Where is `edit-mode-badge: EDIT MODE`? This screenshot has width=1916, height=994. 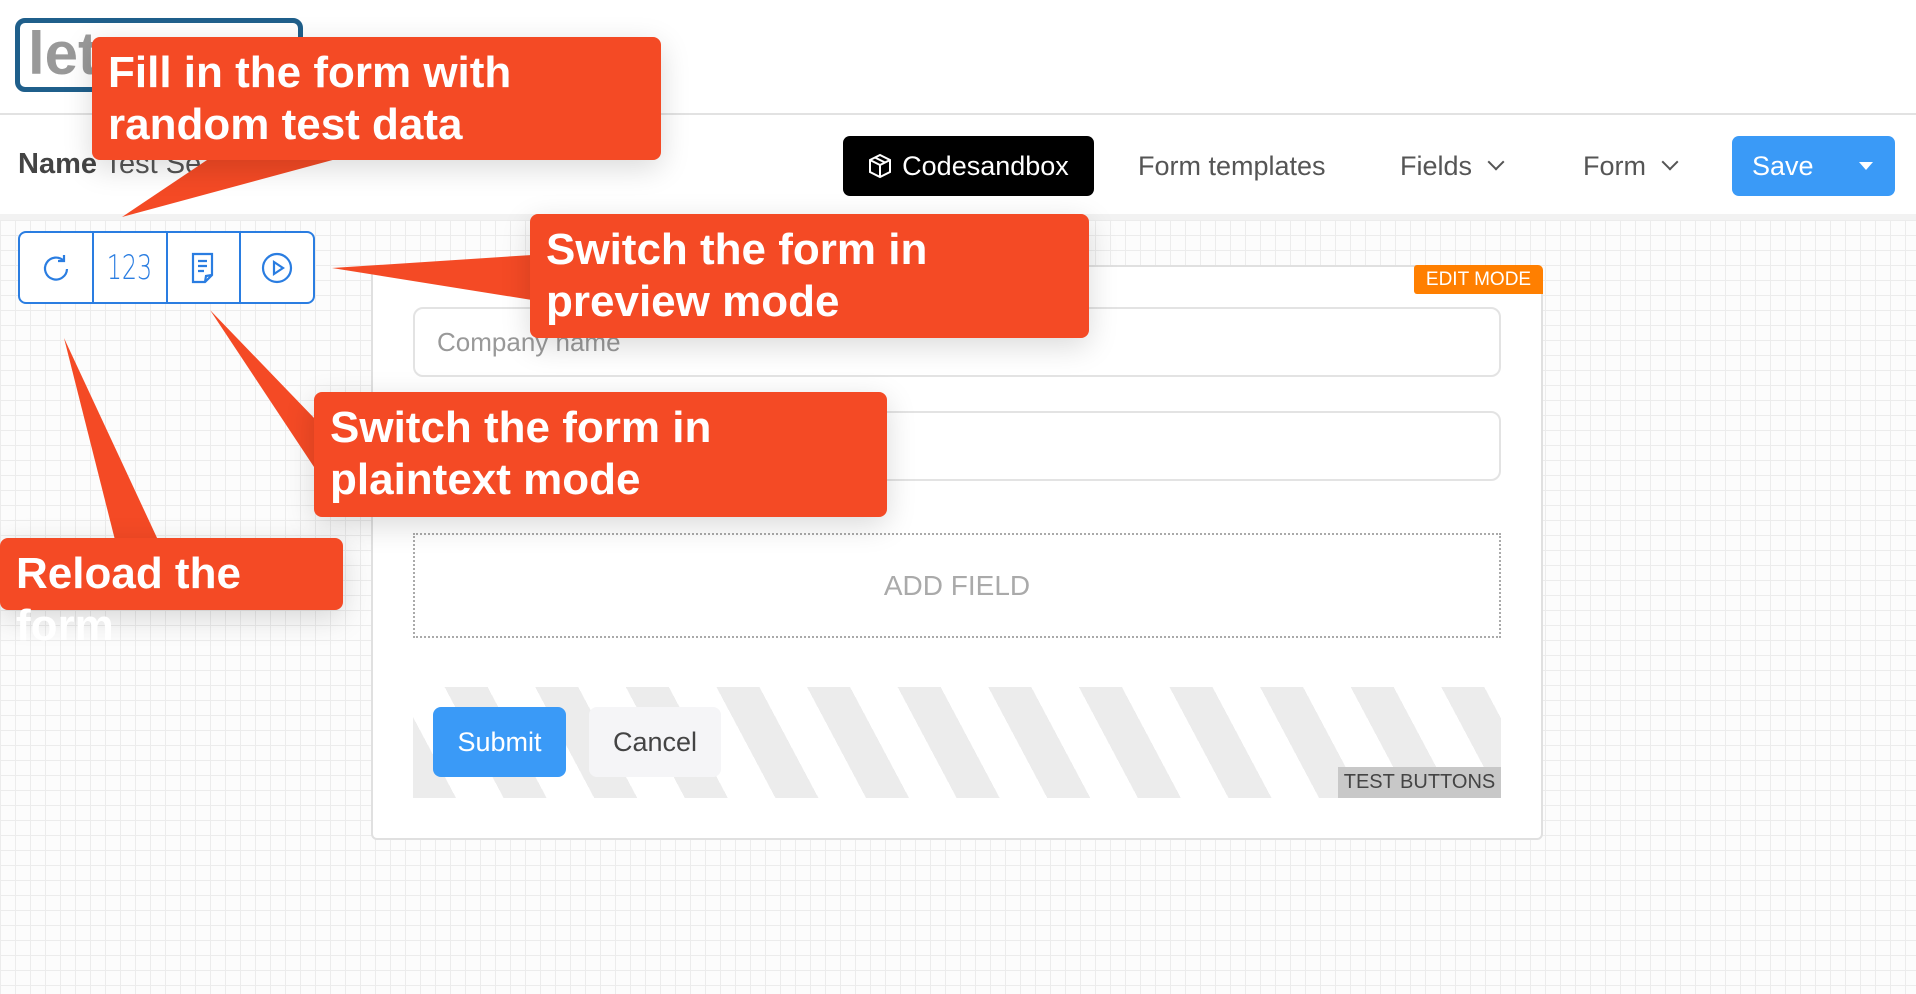
edit-mode-badge: EDIT MODE is located at coordinates (1478, 279).